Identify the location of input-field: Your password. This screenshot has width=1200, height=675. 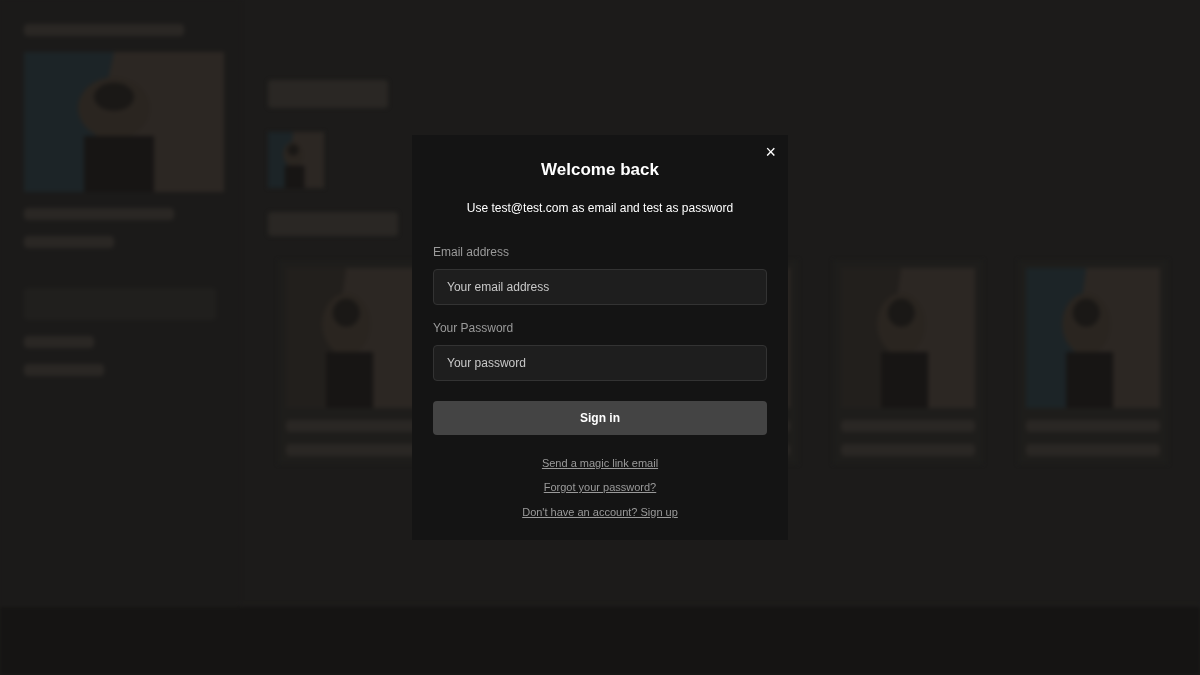
(600, 362).